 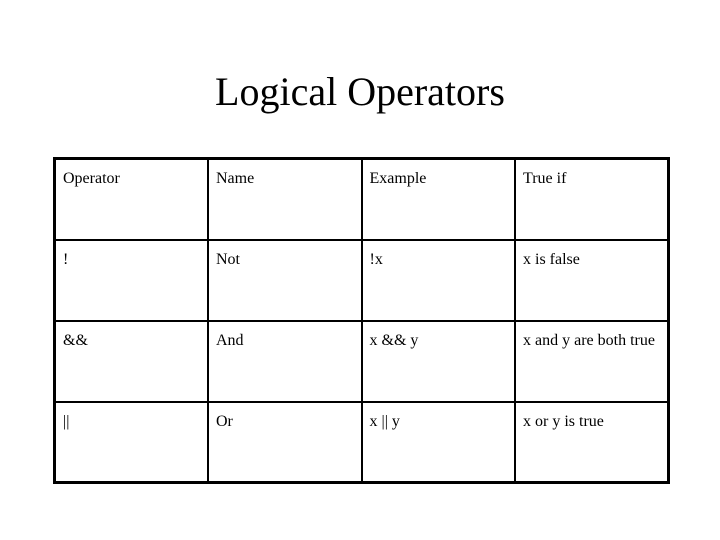 I want to click on cell-operator: !, so click(x=131, y=280).